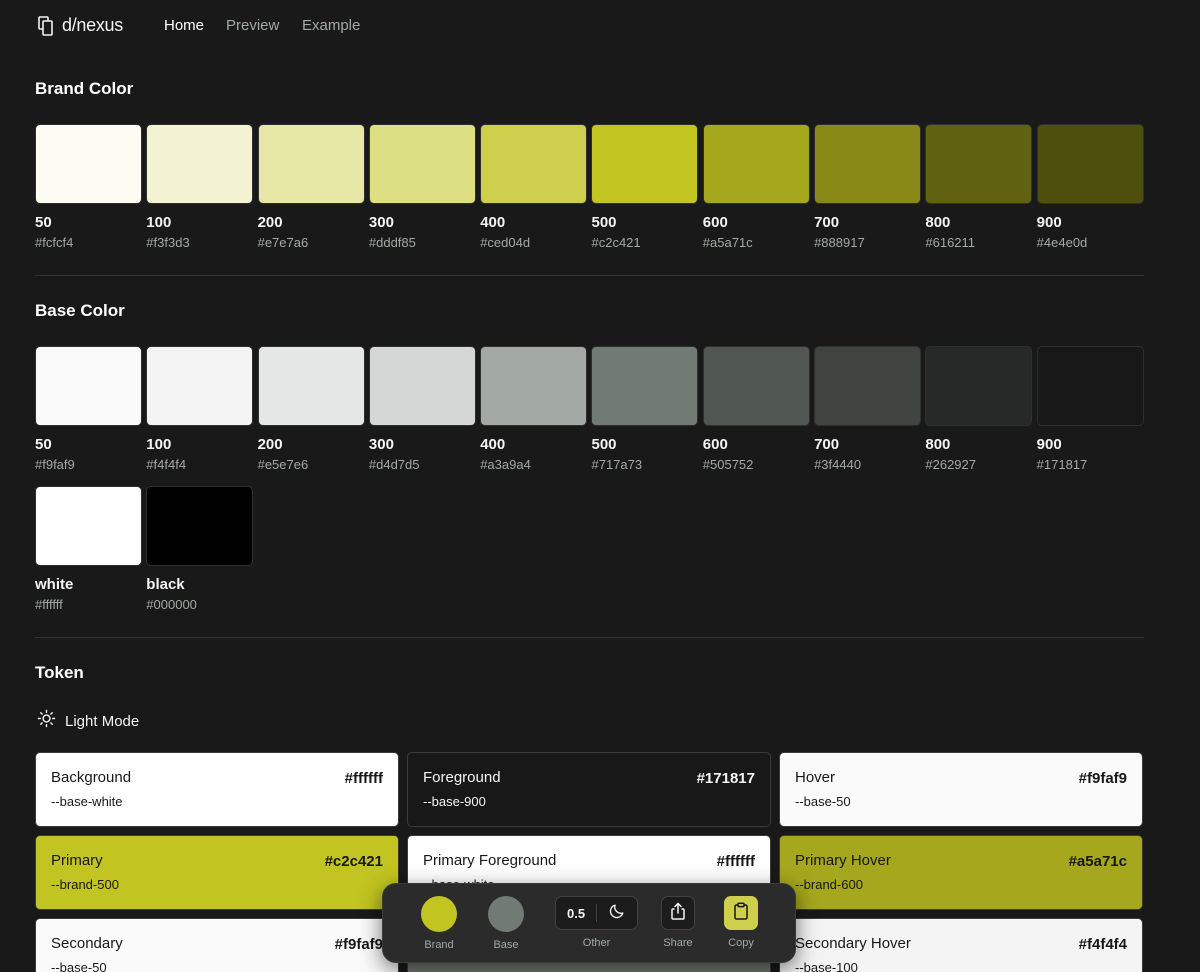  I want to click on color-swatch: 400 #ced04d, so click(534, 187).